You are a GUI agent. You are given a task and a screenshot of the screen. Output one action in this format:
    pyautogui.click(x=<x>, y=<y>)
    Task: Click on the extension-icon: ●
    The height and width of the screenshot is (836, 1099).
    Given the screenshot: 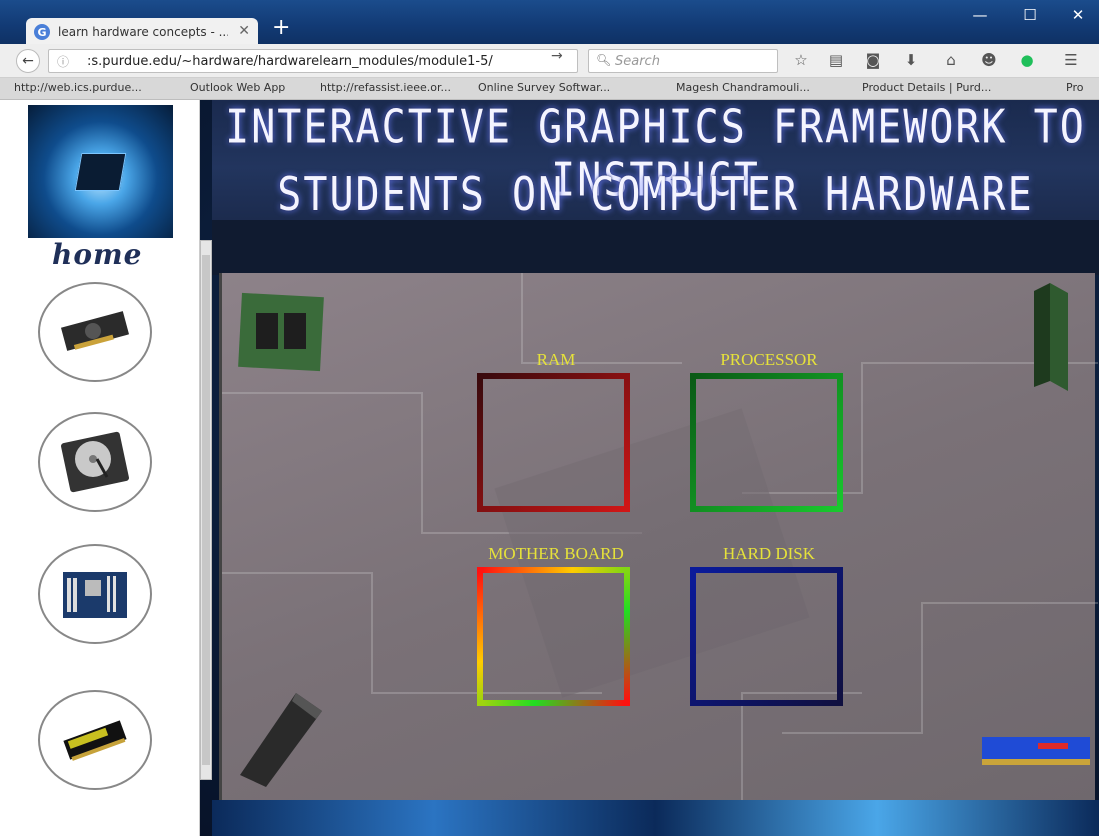 What is the action you would take?
    pyautogui.click(x=1027, y=61)
    